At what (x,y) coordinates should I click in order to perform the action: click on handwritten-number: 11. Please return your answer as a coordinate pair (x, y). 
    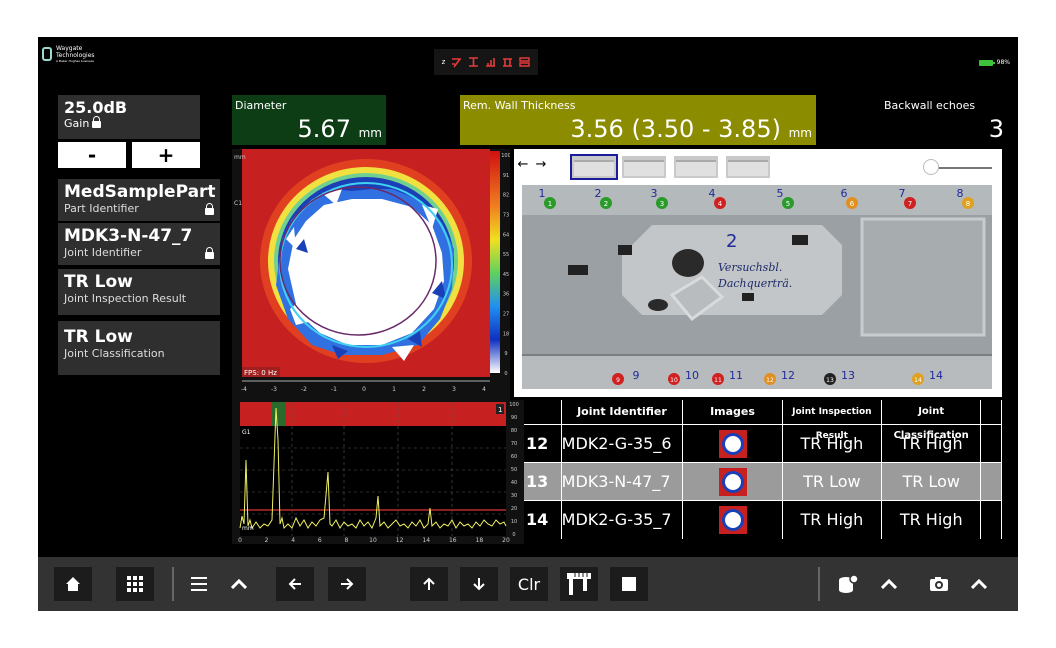
    Looking at the image, I should click on (736, 375).